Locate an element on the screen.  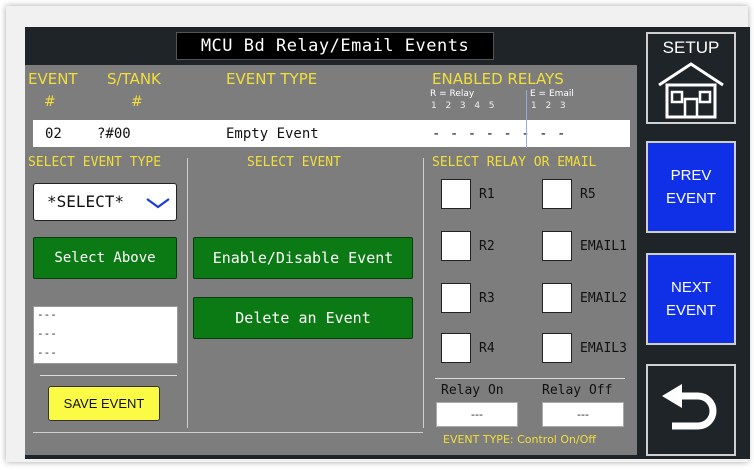
save-event-button: SAVE EVENT is located at coordinates (104, 403).